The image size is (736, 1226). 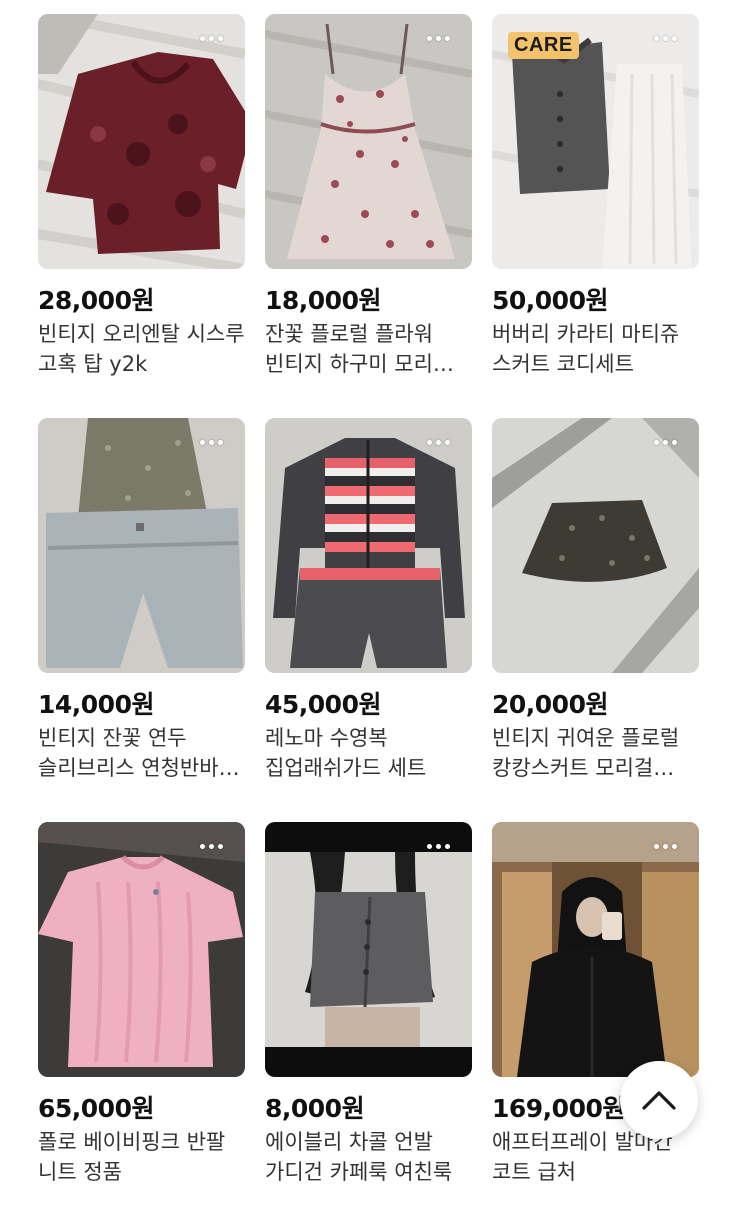 What do you see at coordinates (132, 1157) in the screenshot?
I see `product-title: 폴로 베이비핑크 반팔 니트 정품` at bounding box center [132, 1157].